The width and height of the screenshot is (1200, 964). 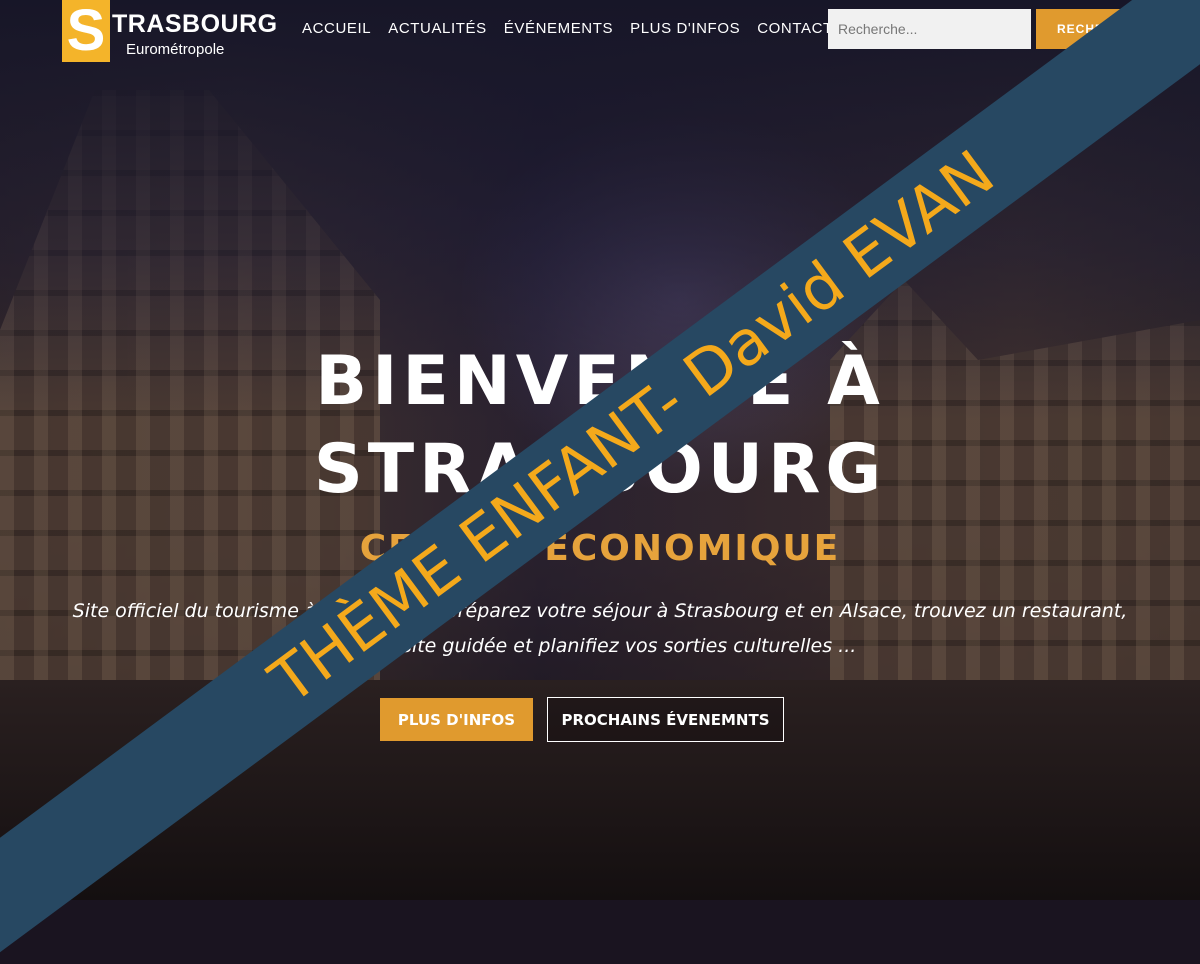 What do you see at coordinates (558, 28) in the screenshot?
I see `nav-evenements: ÉVÉNEMENTS` at bounding box center [558, 28].